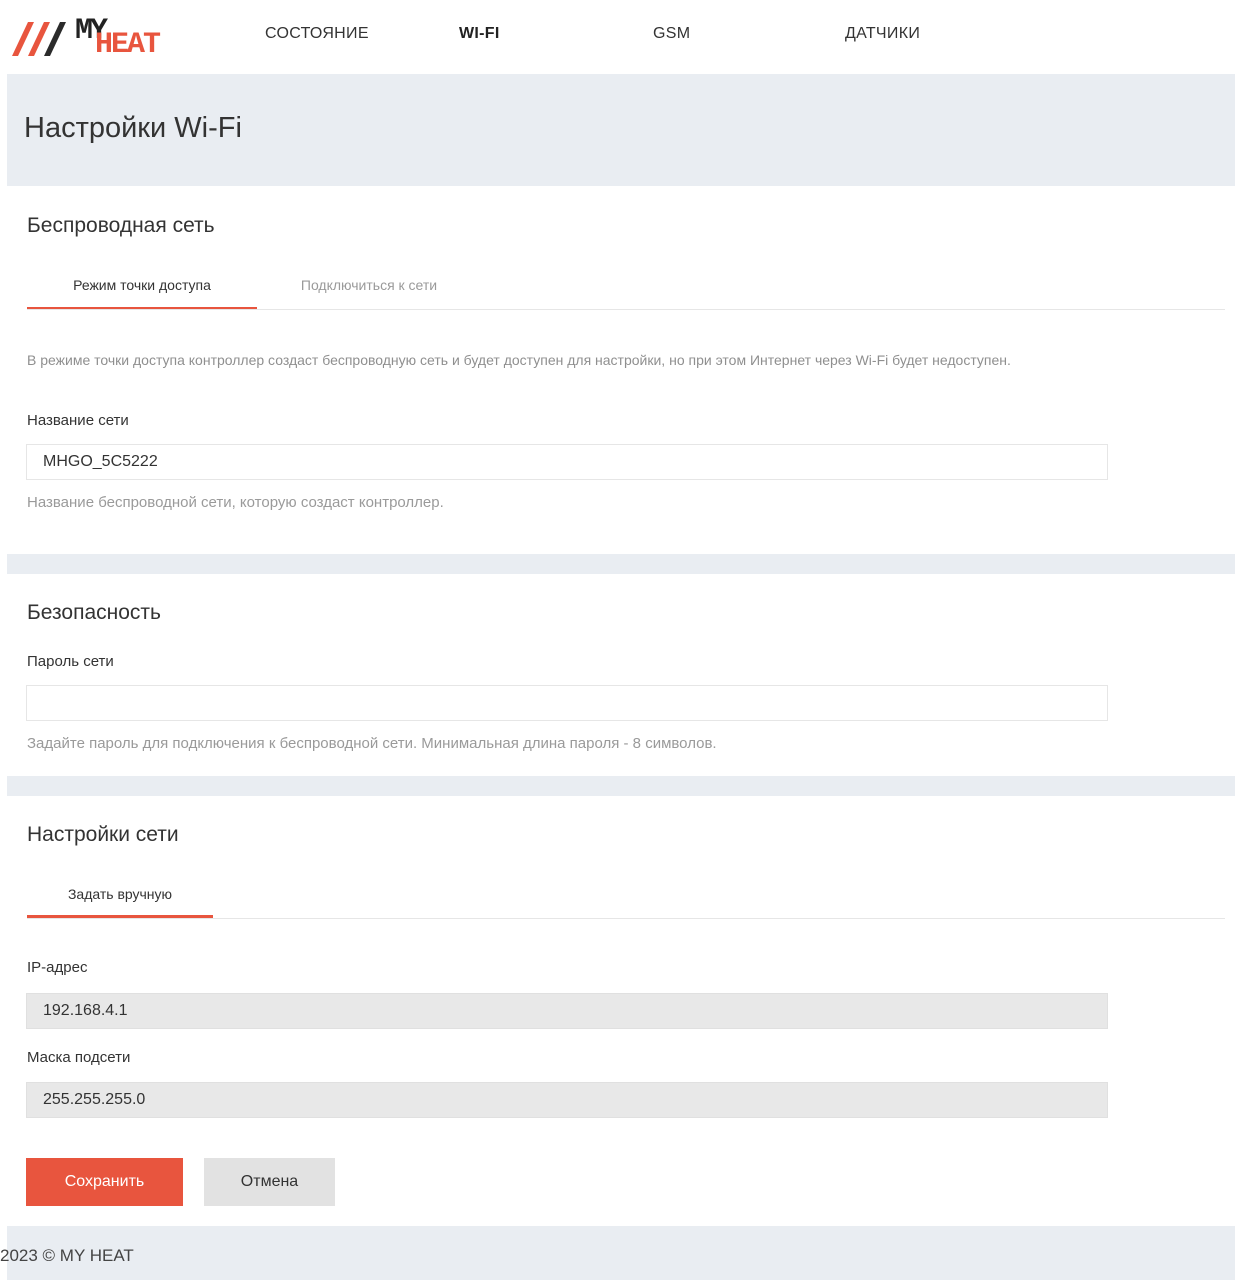  Describe the element at coordinates (121, 225) in the screenshot. I see `wireless-section-title: Беспроводная сеть` at that location.